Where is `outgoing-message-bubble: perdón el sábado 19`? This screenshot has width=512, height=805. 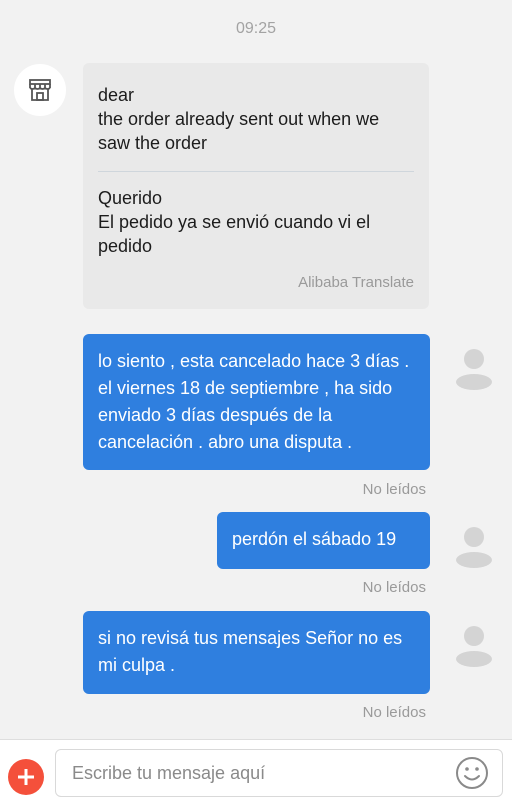
outgoing-message-bubble: perdón el sábado 19 is located at coordinates (323, 540).